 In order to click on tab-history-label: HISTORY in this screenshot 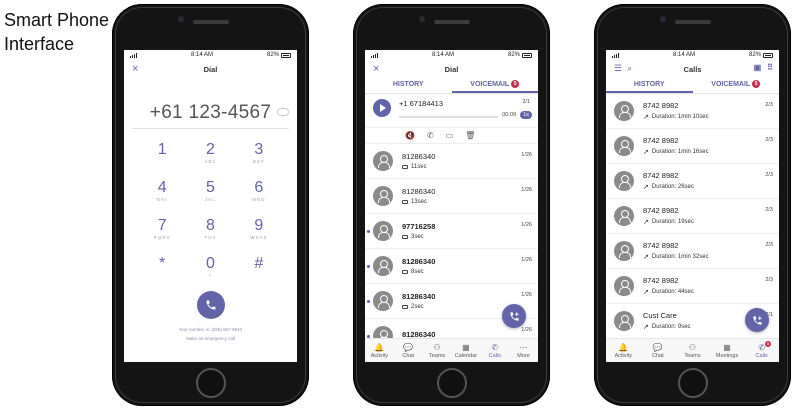, I will do `click(649, 84)`.